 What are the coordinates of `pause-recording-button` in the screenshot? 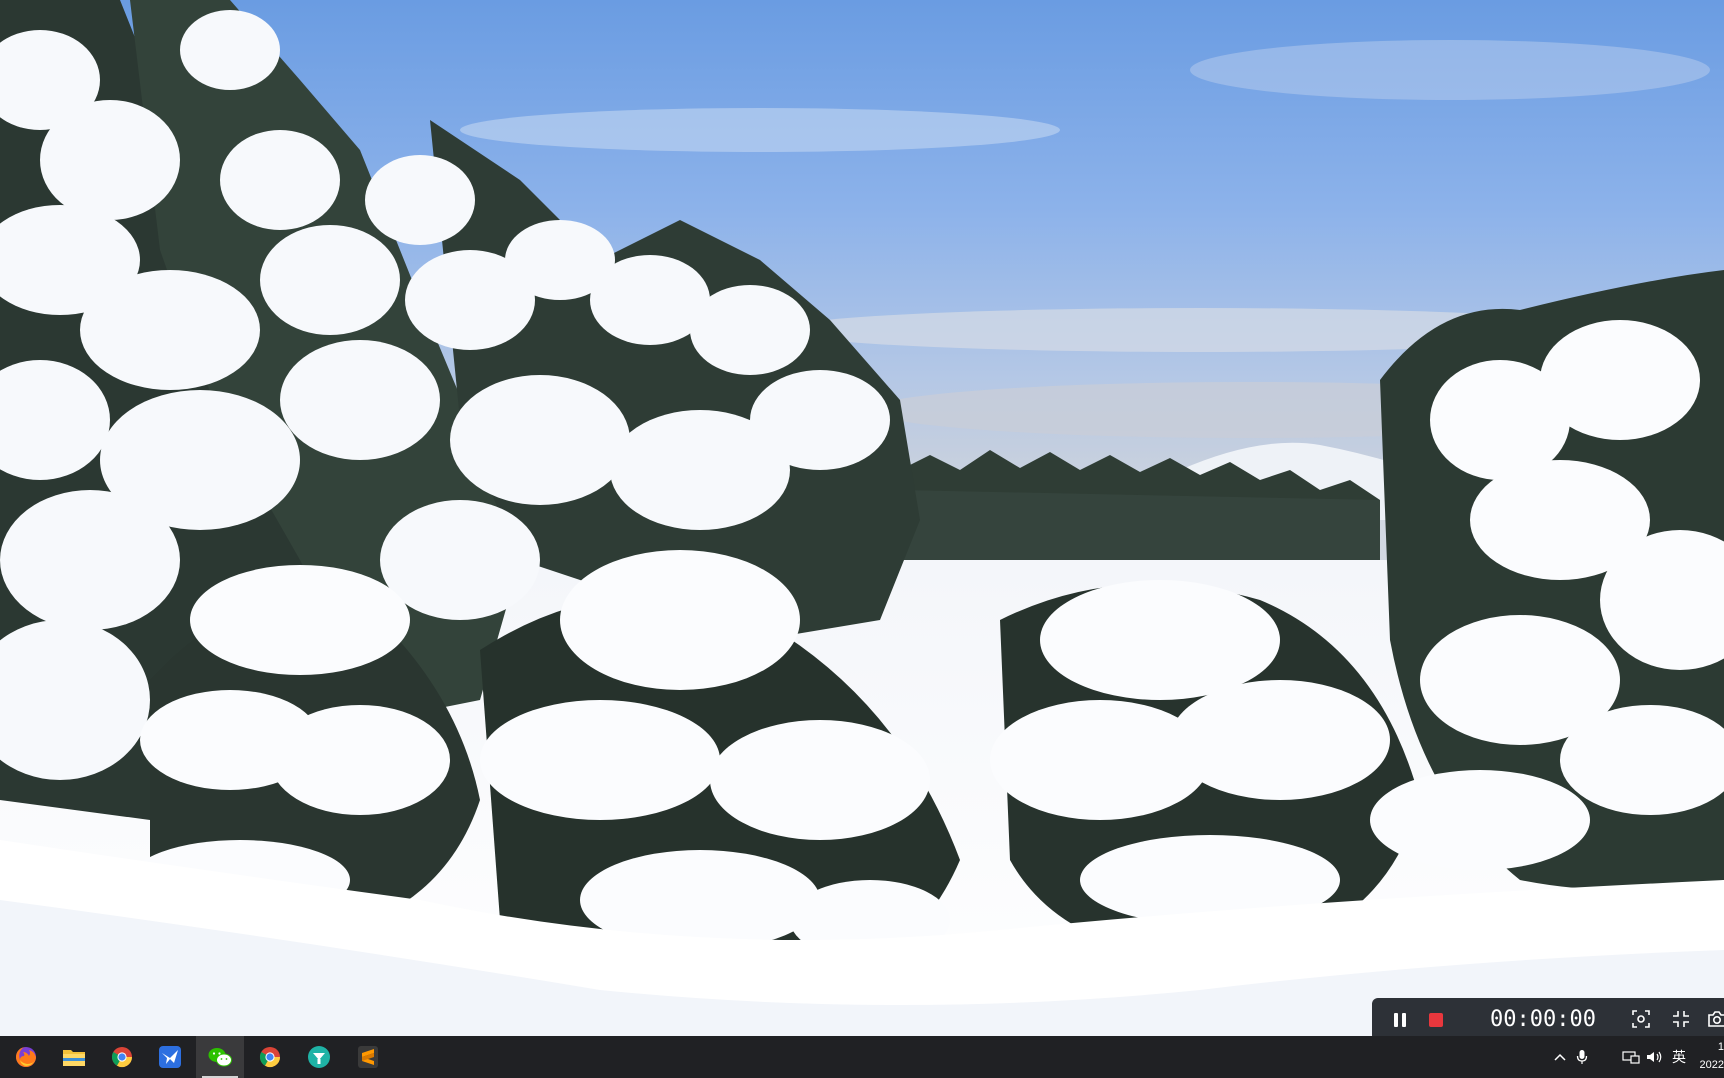 It's located at (1400, 1020).